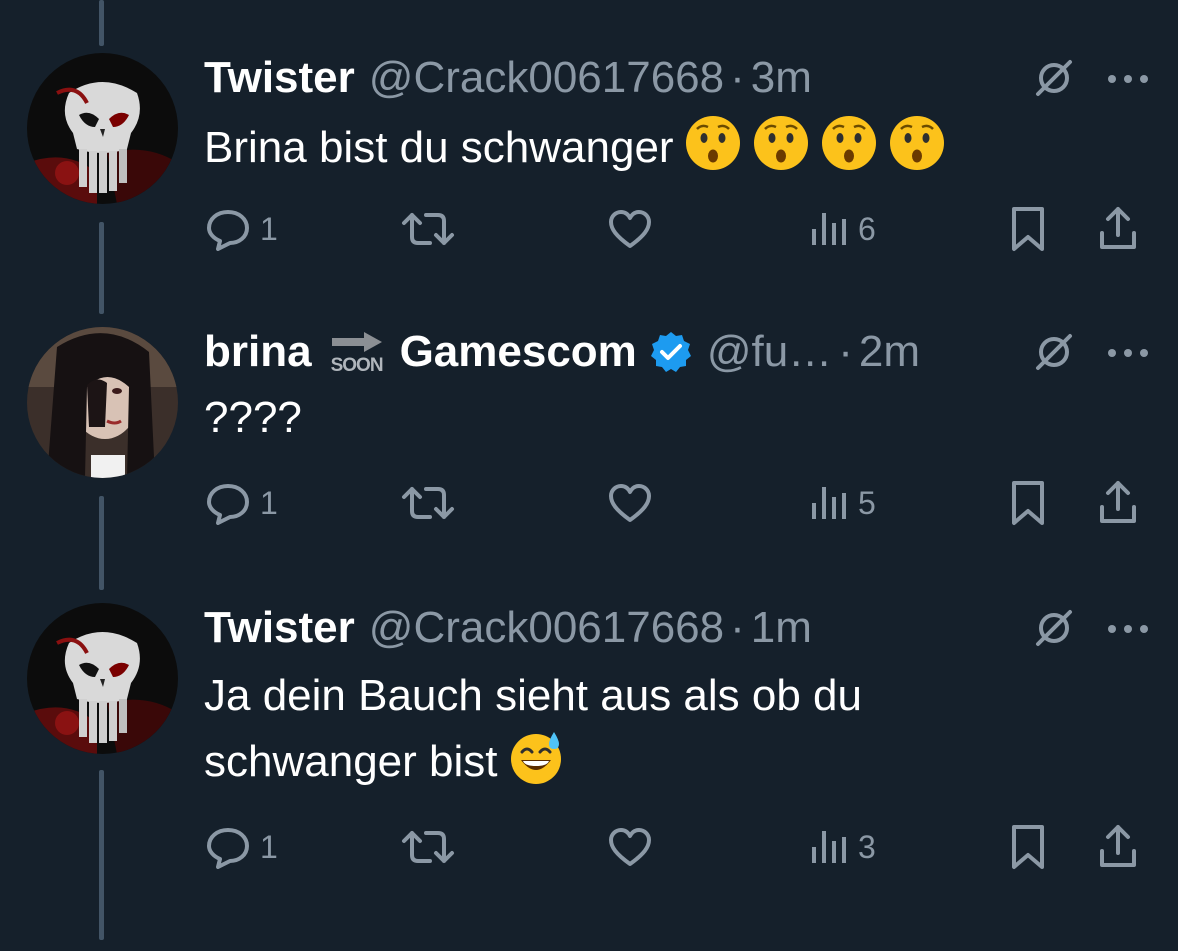 Image resolution: width=1178 pixels, height=951 pixels. I want to click on views-count: 3, so click(867, 846).